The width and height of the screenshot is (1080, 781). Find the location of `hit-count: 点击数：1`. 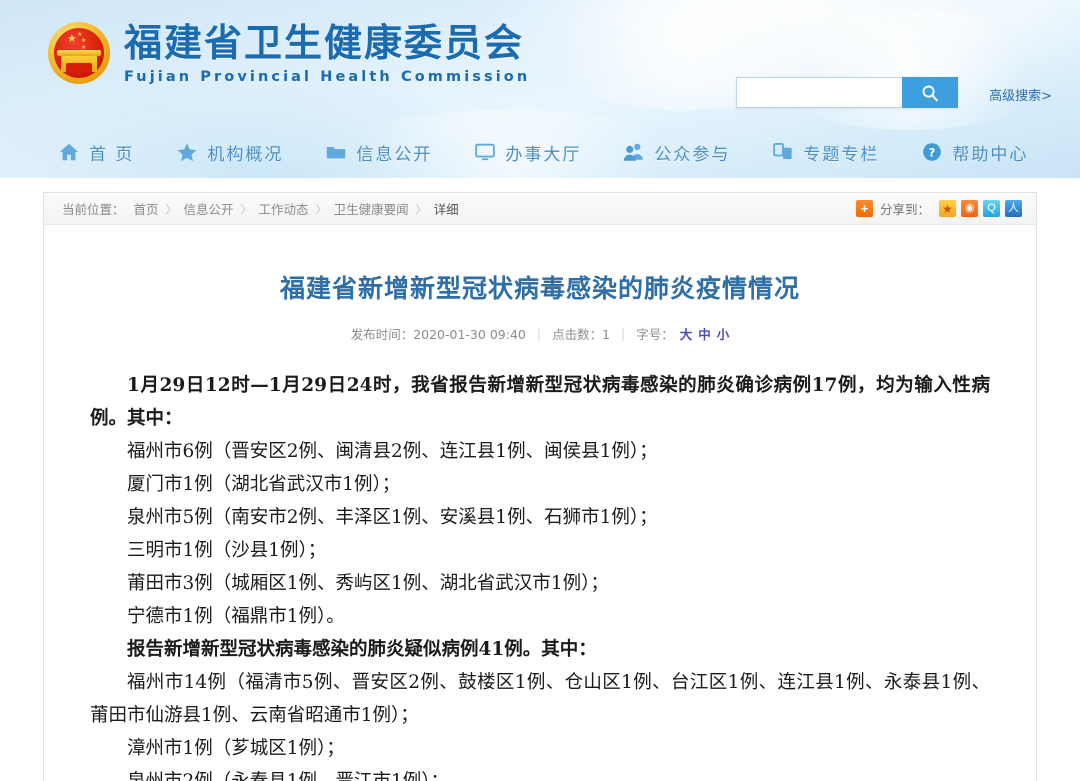

hit-count: 点击数：1 is located at coordinates (581, 333).